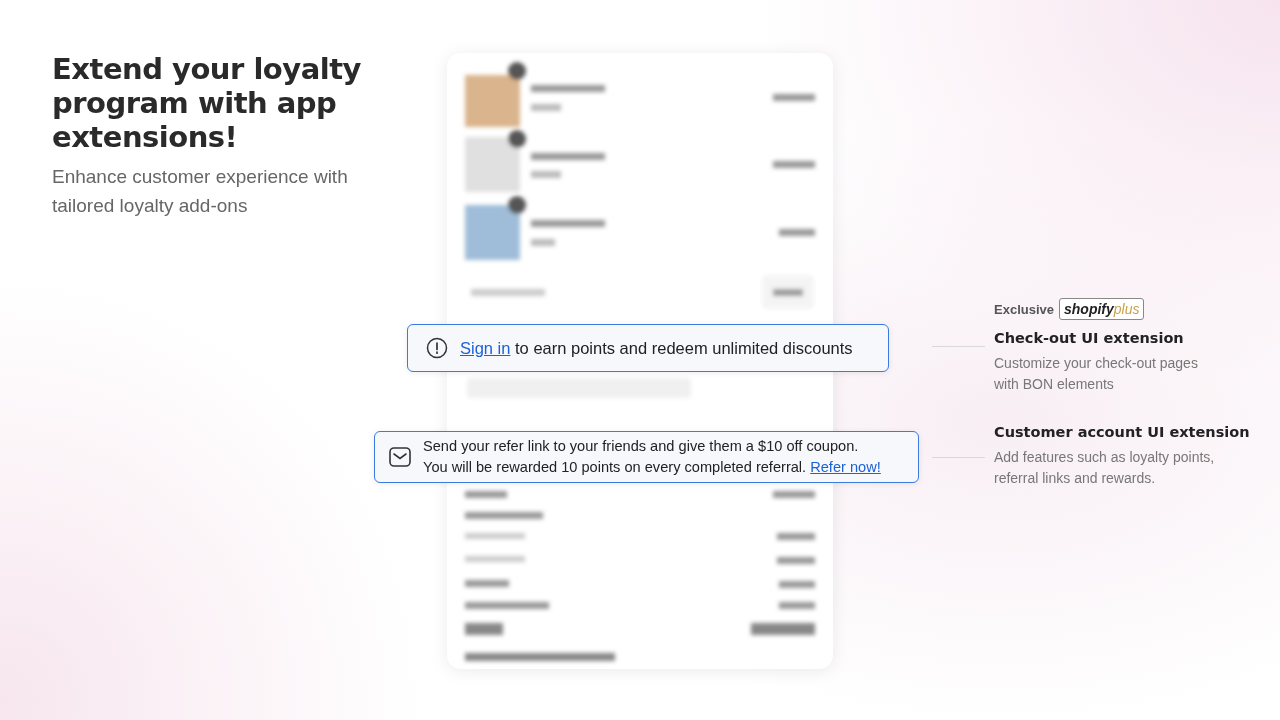 This screenshot has height=720, width=1280. What do you see at coordinates (652, 467) in the screenshot?
I see `referral-reward-message: You will be rewarded 10 points on every completed referral. Refer now!` at bounding box center [652, 467].